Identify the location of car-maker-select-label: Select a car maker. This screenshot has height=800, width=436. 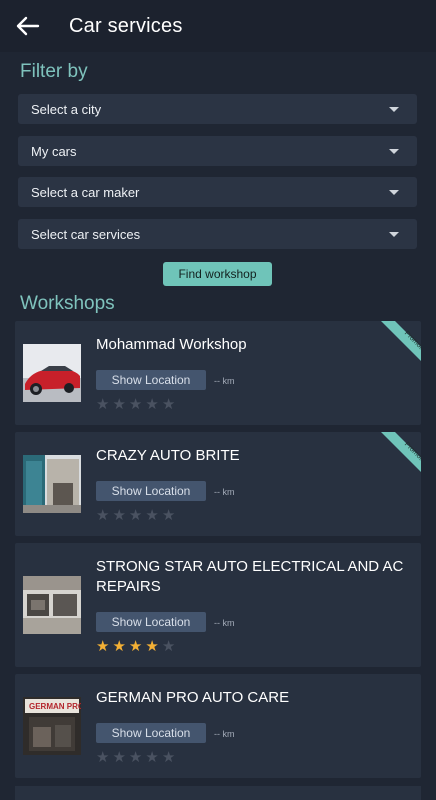
(85, 192).